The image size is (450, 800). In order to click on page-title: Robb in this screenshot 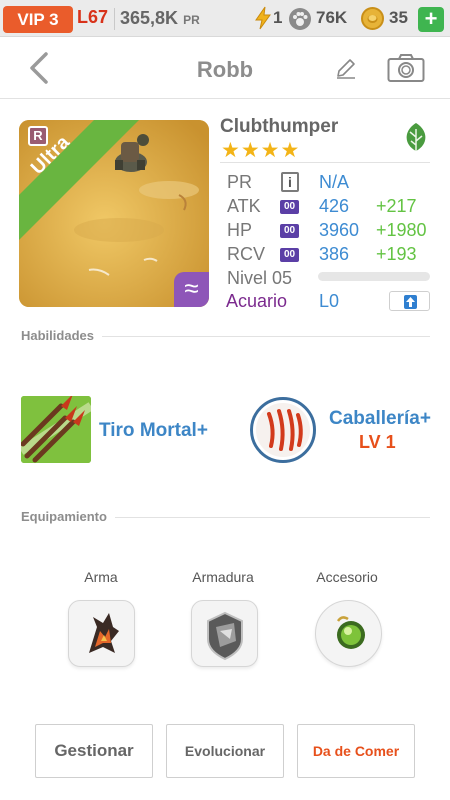, I will do `click(225, 69)`.